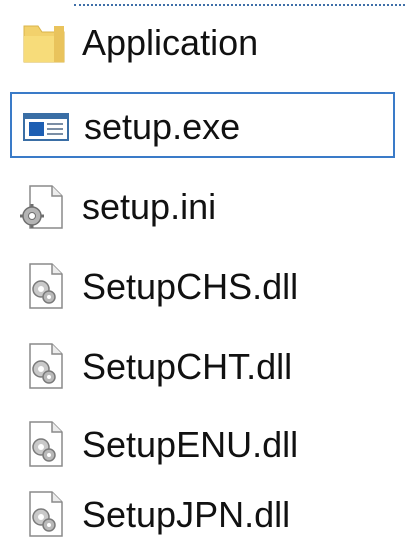 The image size is (405, 550). I want to click on file-row-setupjpn-dll: SetupJPN.dll, so click(202, 515).